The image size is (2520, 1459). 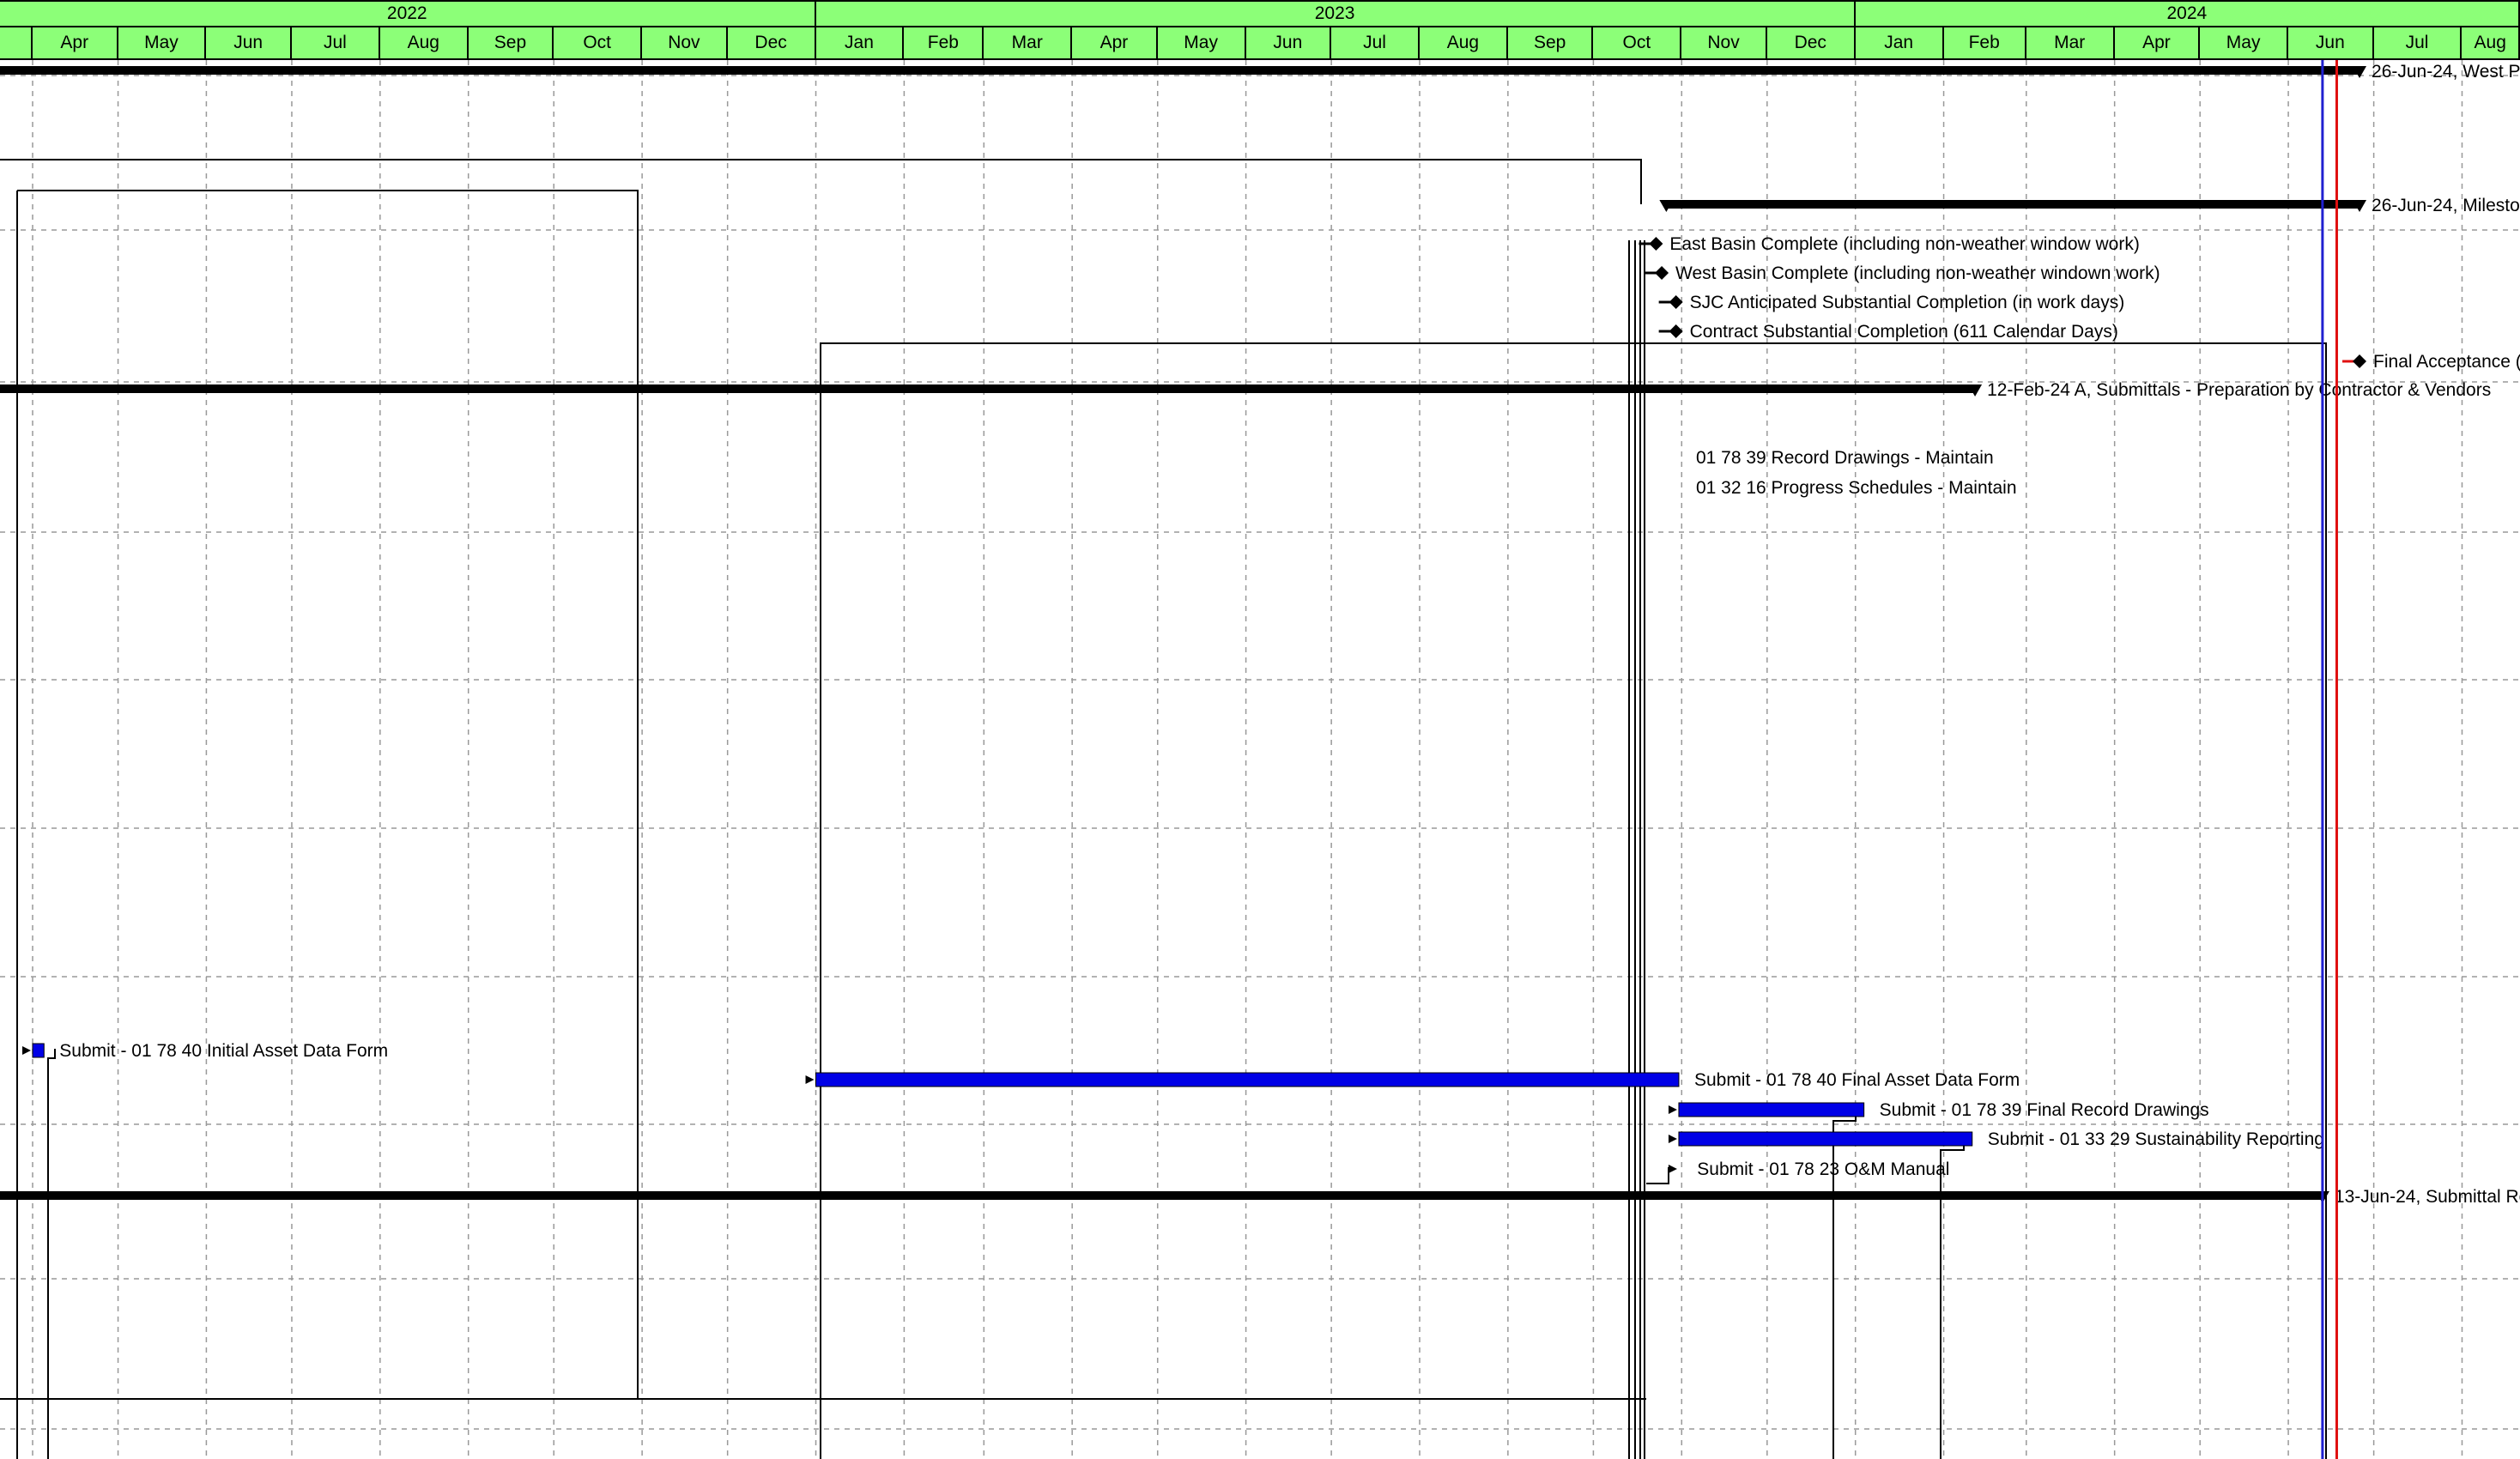 What do you see at coordinates (75, 43) in the screenshot?
I see `month-header-2022-04: Apr` at bounding box center [75, 43].